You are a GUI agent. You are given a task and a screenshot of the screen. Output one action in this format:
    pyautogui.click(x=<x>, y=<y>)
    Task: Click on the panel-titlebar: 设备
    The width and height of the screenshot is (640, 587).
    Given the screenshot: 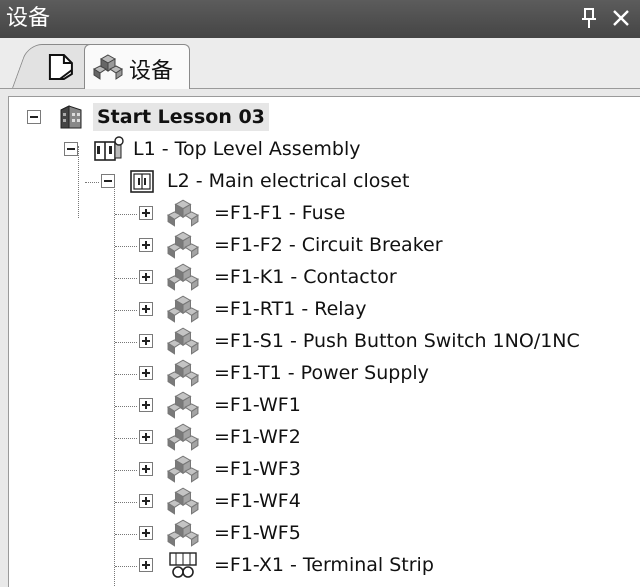 What is the action you would take?
    pyautogui.click(x=320, y=19)
    